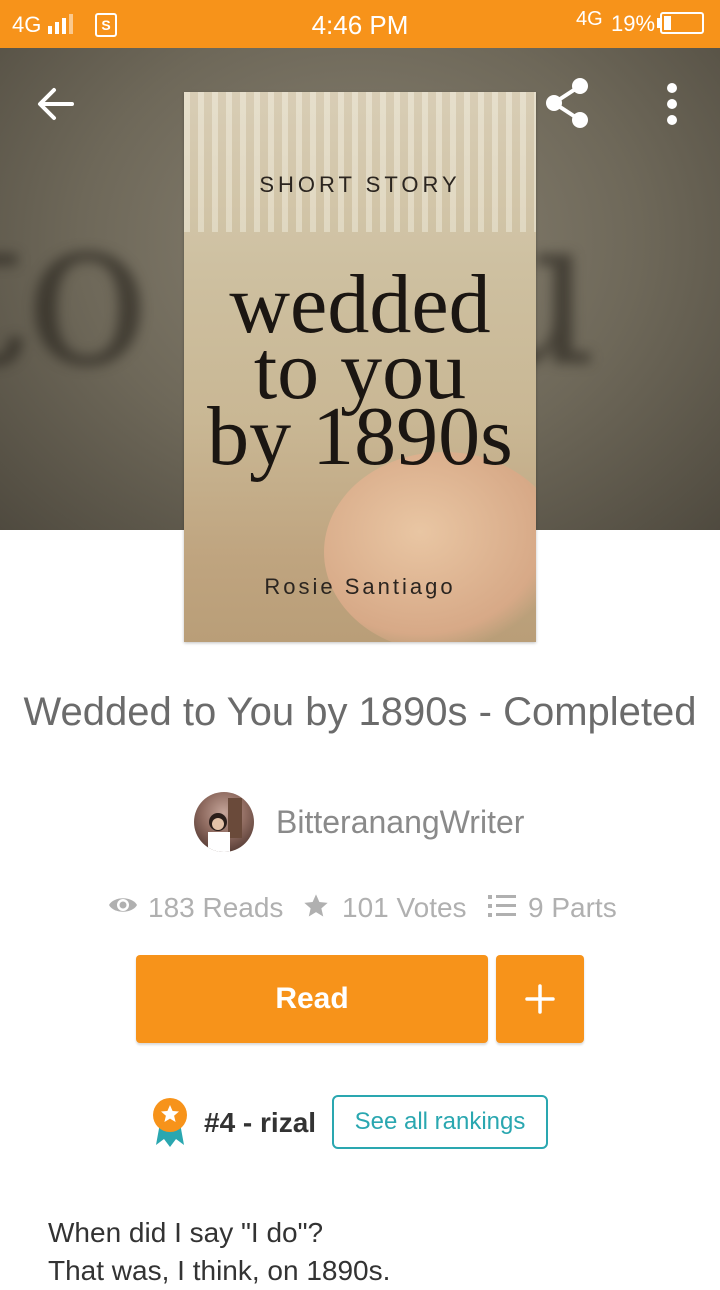 The image size is (720, 1290). I want to click on battery-percent: 19%, so click(633, 23).